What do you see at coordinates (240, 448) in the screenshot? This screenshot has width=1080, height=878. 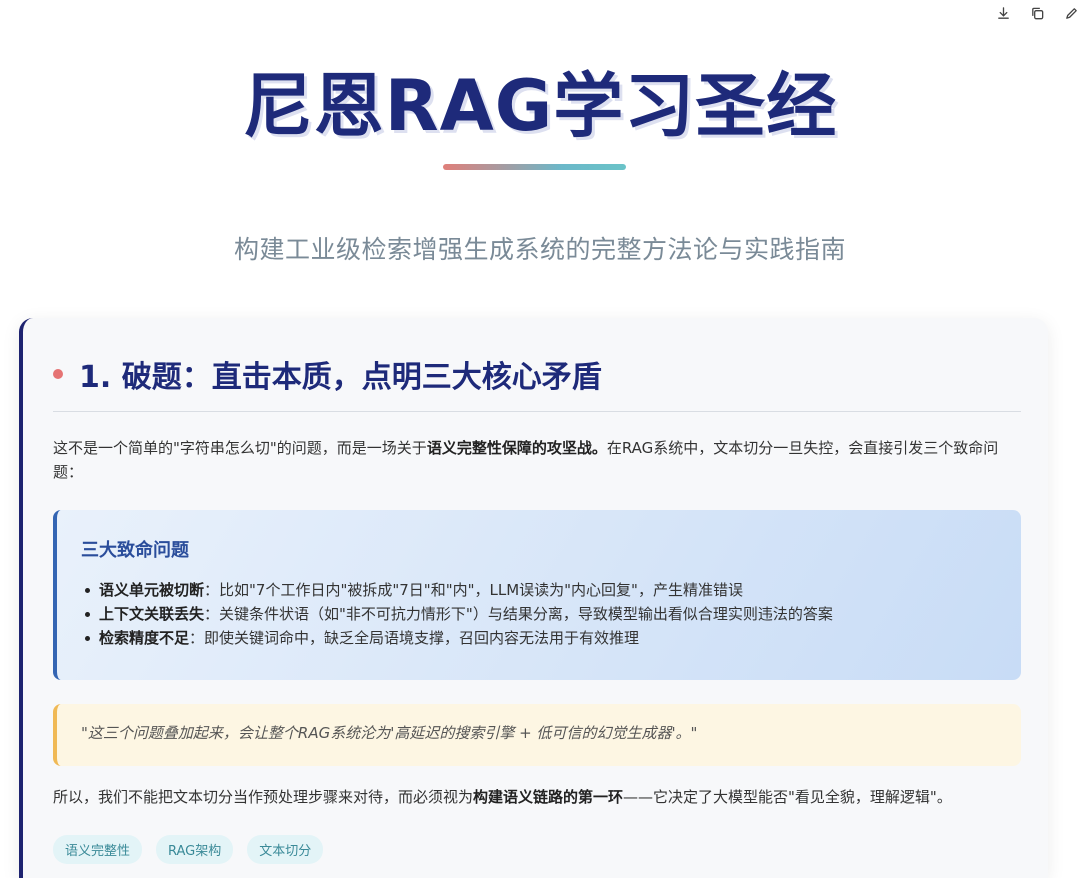 I see `intro-text: 这不是一个简单的"字符串怎么切"的问题，而是一场关于` at bounding box center [240, 448].